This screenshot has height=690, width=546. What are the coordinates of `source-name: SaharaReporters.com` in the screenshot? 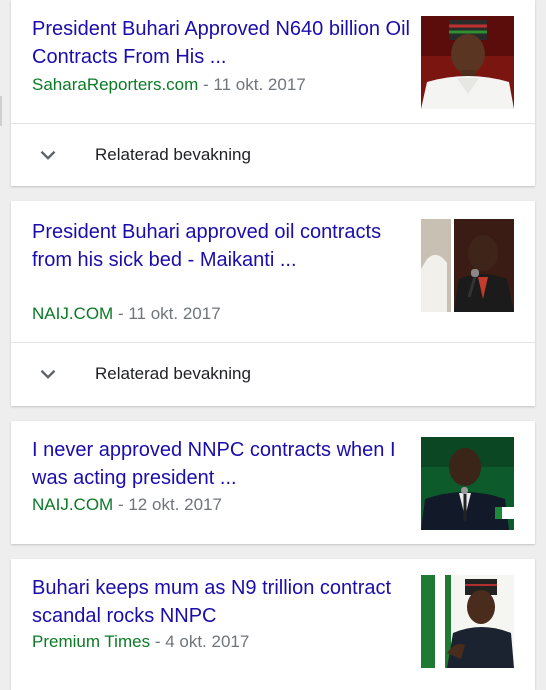 It's located at (115, 84).